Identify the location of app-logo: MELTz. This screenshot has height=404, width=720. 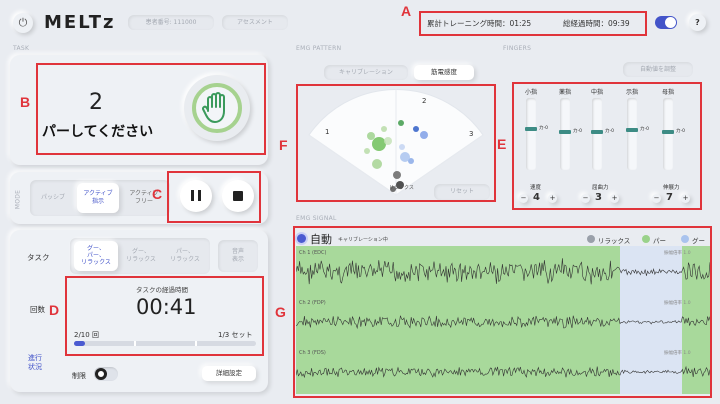
(80, 22).